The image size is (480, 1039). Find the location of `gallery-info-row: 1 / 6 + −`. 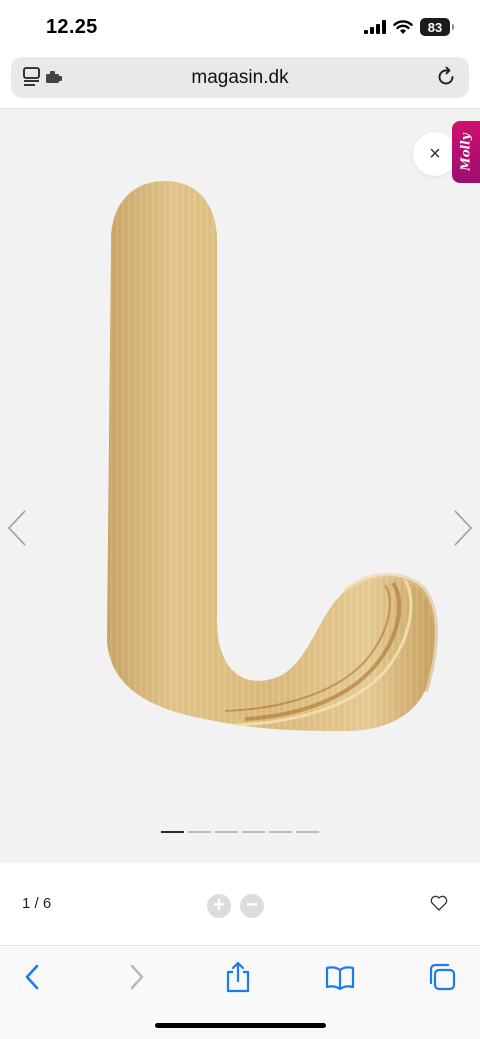

gallery-info-row: 1 / 6 + − is located at coordinates (240, 905).